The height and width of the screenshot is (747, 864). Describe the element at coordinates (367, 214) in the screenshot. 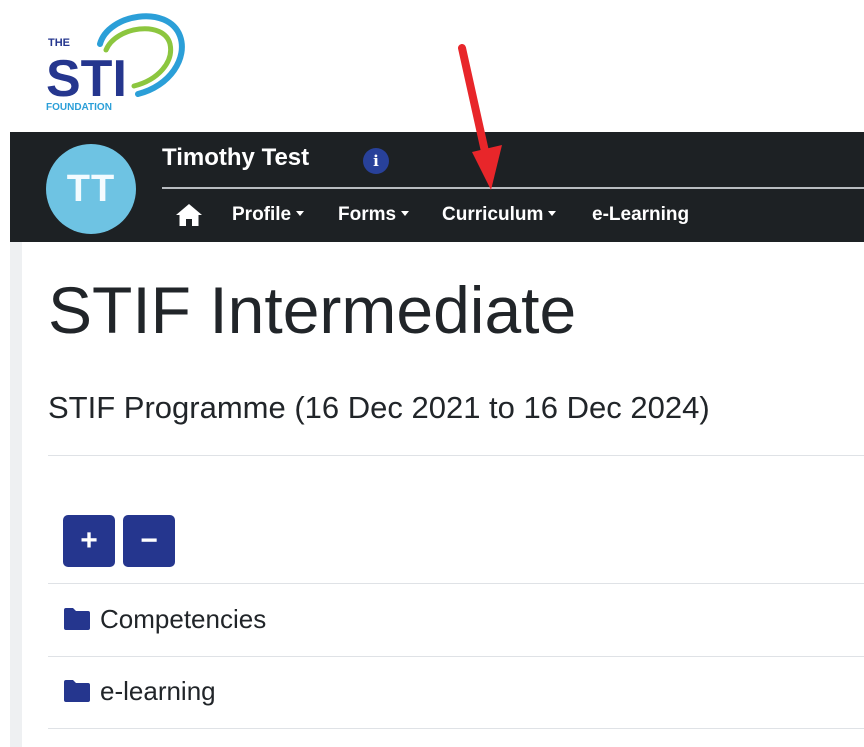

I see `nav-forms-label: Forms` at that location.